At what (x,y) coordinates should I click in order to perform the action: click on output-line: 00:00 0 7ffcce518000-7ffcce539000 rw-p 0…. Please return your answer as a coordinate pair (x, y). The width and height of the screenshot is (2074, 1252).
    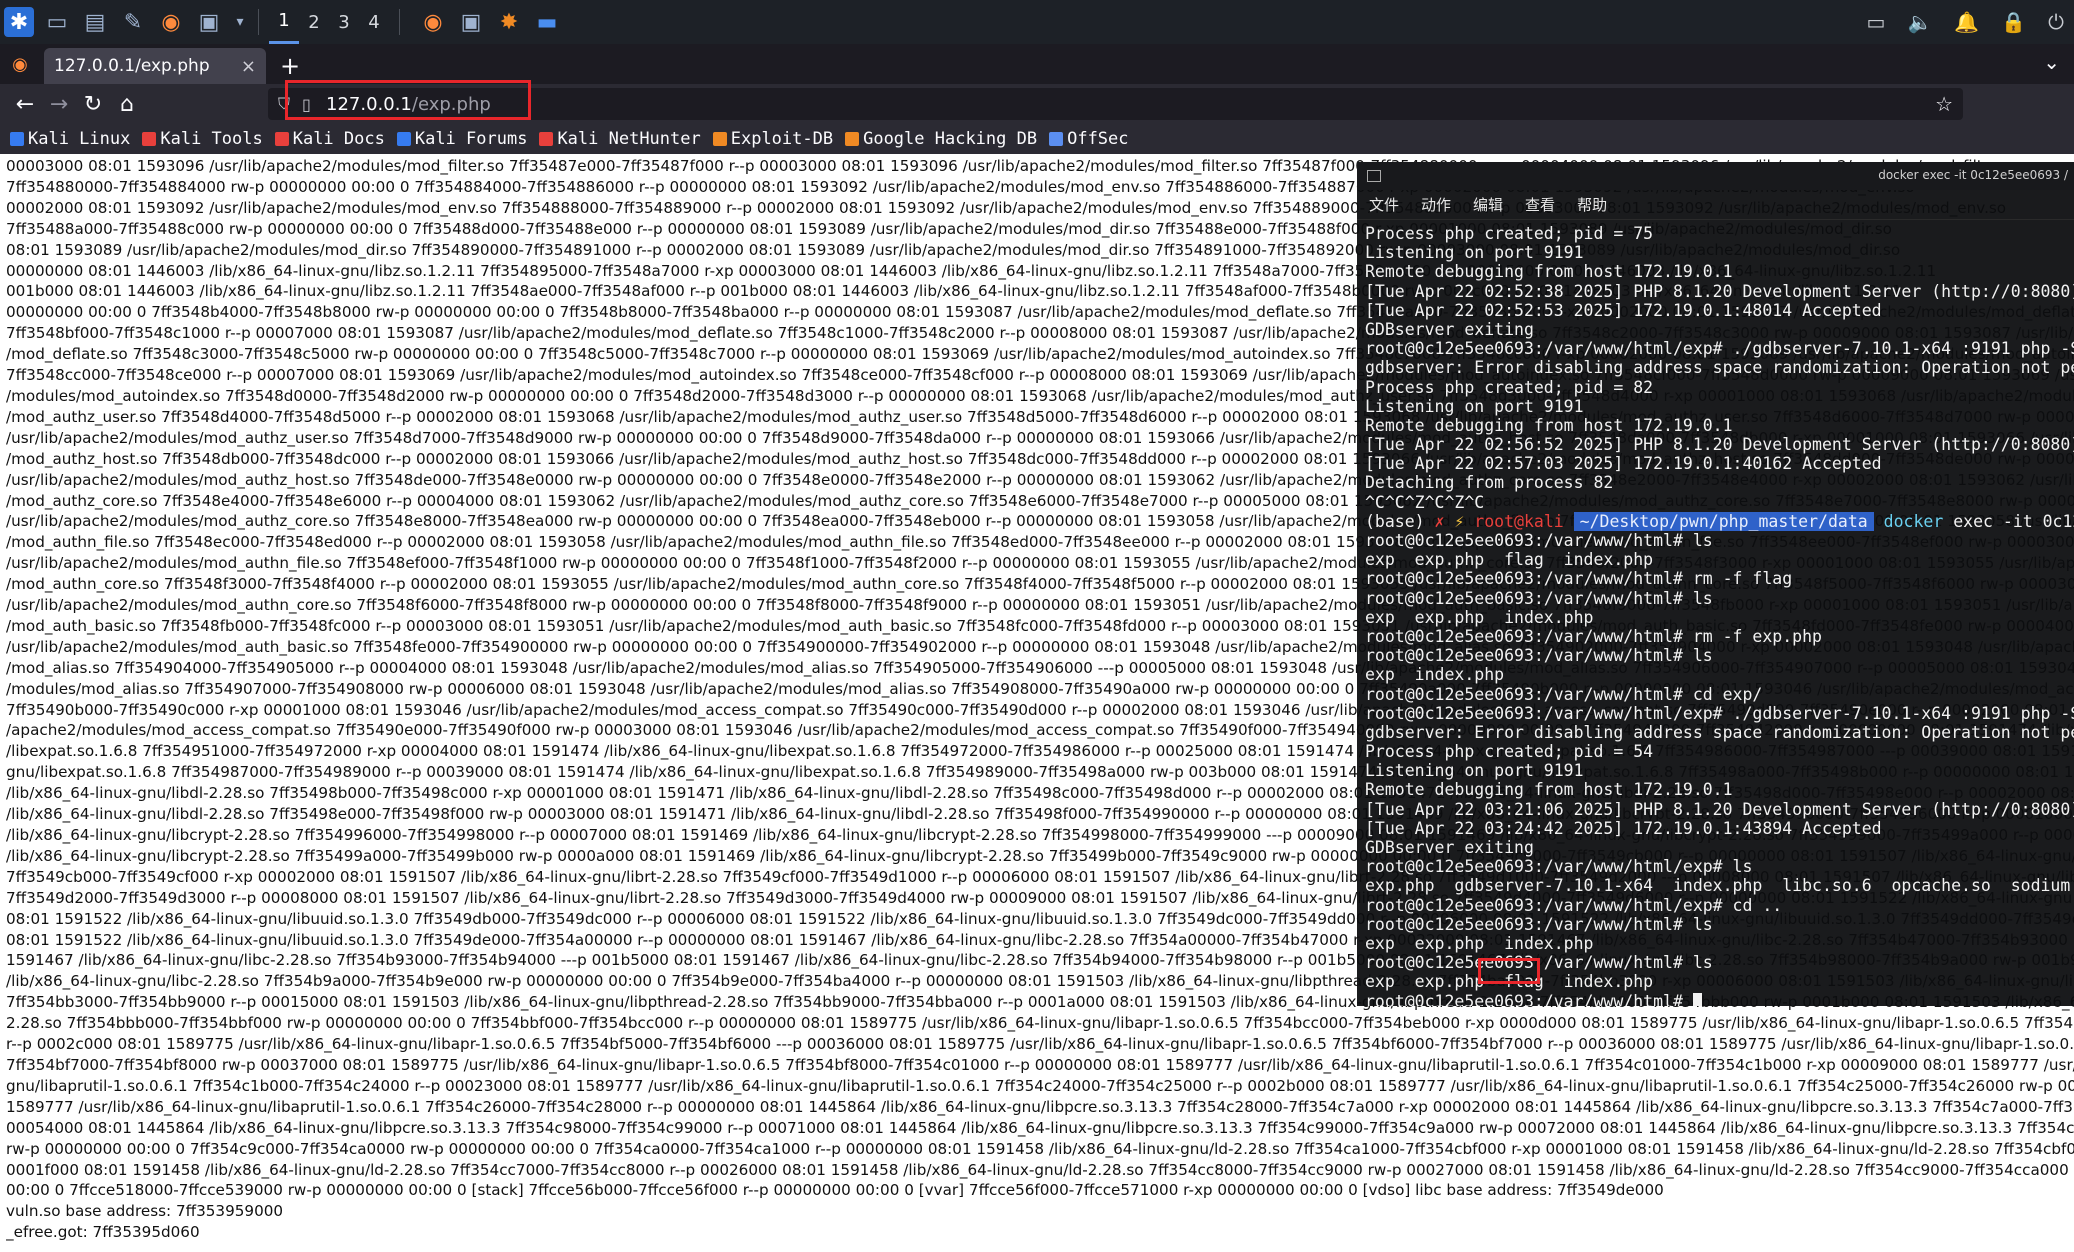
    Looking at the image, I should click on (835, 1190).